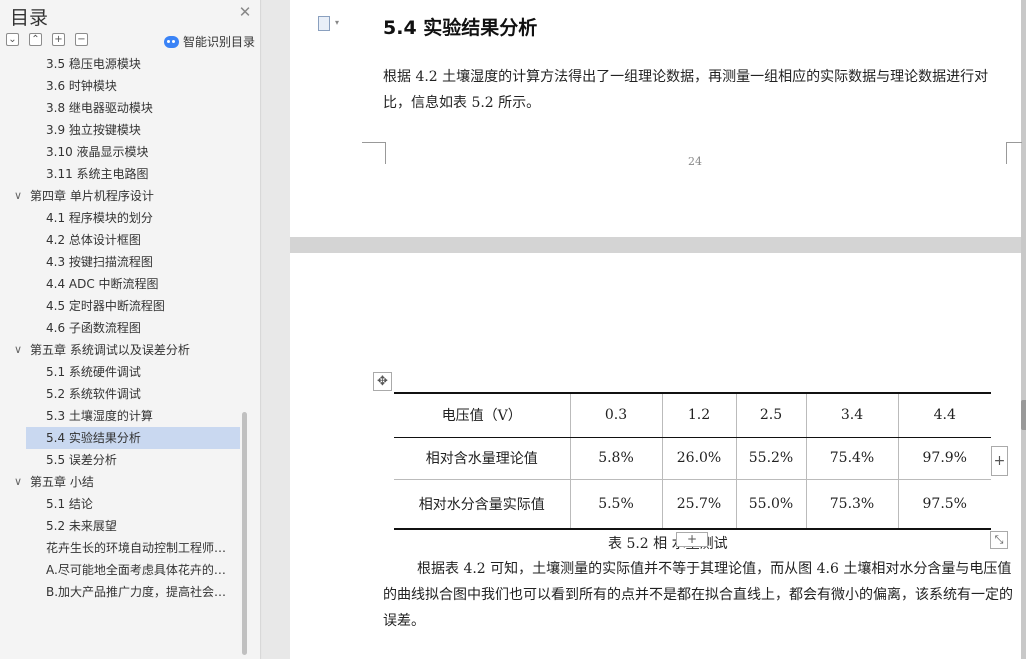 This screenshot has width=1026, height=659. I want to click on table-row: 相对水分含量实际值 5.5% 25.7% 55.0% 75.3% 97.5%, so click(692, 504).